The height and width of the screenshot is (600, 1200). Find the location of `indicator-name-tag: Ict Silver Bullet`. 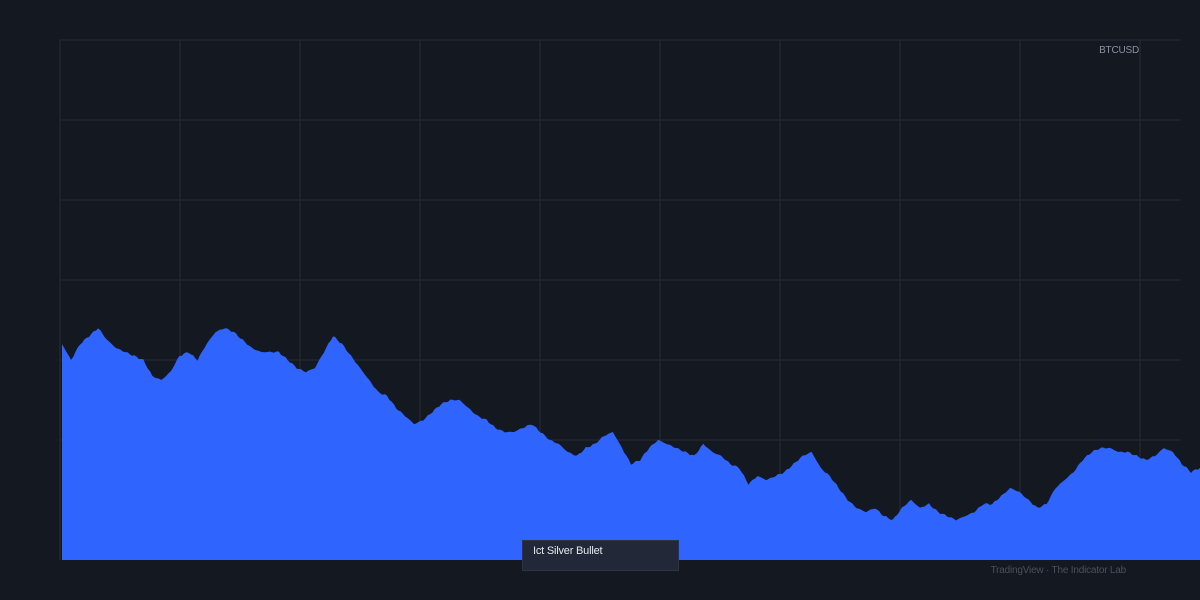

indicator-name-tag: Ict Silver Bullet is located at coordinates (600, 555).